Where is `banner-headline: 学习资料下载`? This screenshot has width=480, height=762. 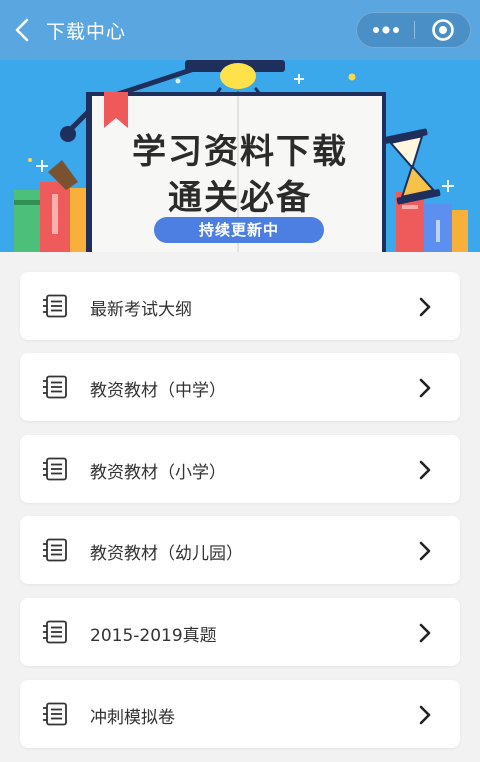
banner-headline: 学习资料下载 is located at coordinates (240, 152).